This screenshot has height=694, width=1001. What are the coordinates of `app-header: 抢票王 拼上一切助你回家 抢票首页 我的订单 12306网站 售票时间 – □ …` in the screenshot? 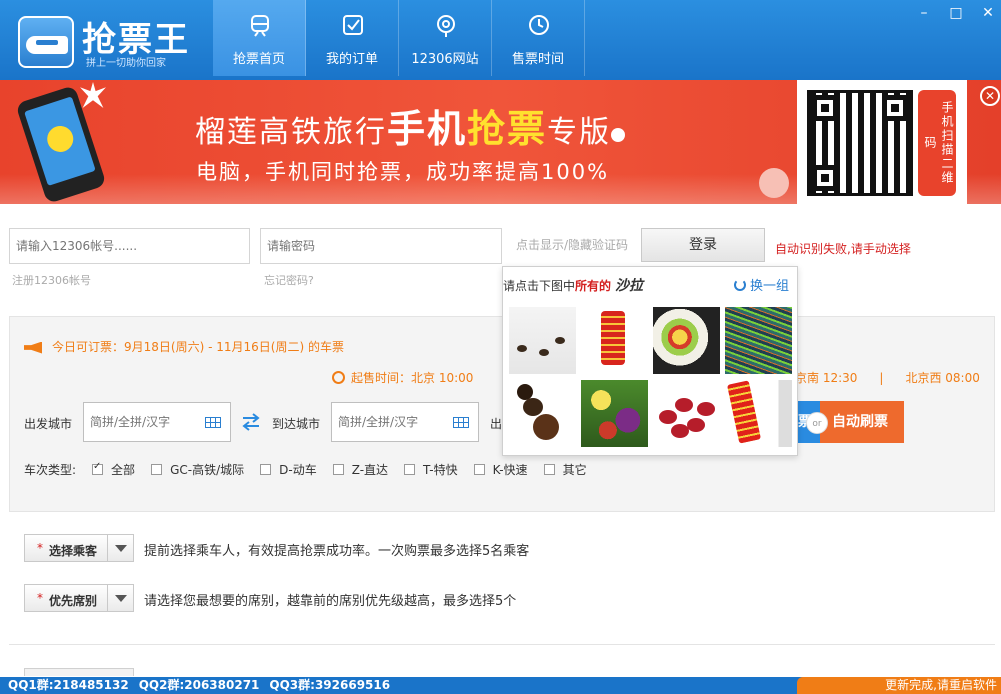 It's located at (500, 40).